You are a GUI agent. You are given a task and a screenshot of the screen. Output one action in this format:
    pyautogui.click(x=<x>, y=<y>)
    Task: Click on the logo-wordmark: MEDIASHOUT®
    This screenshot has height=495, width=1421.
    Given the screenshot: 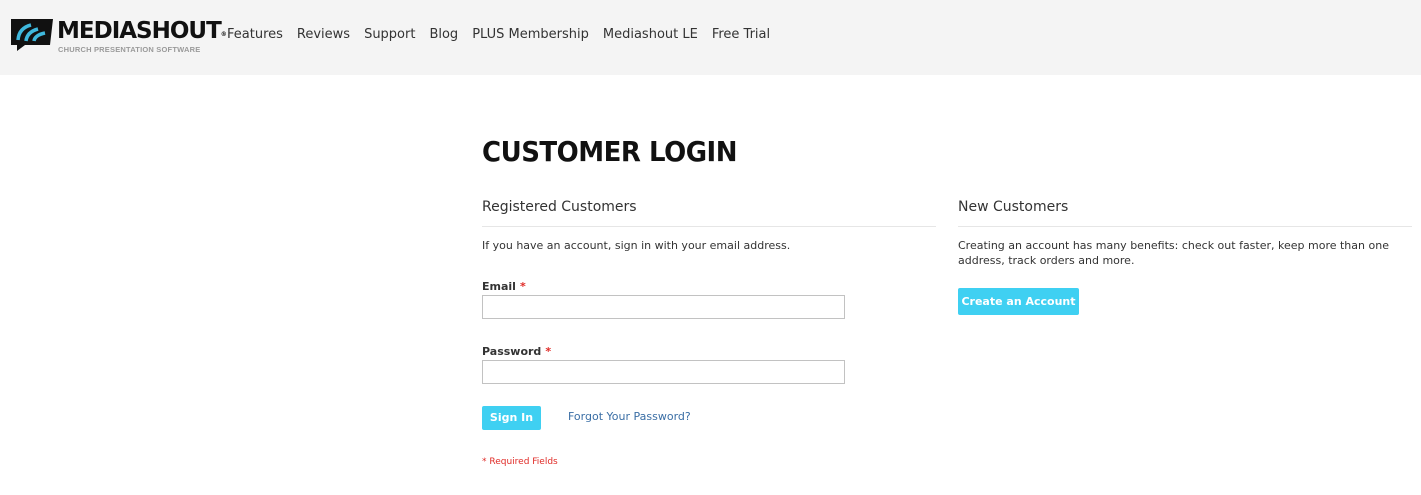 What is the action you would take?
    pyautogui.click(x=142, y=31)
    